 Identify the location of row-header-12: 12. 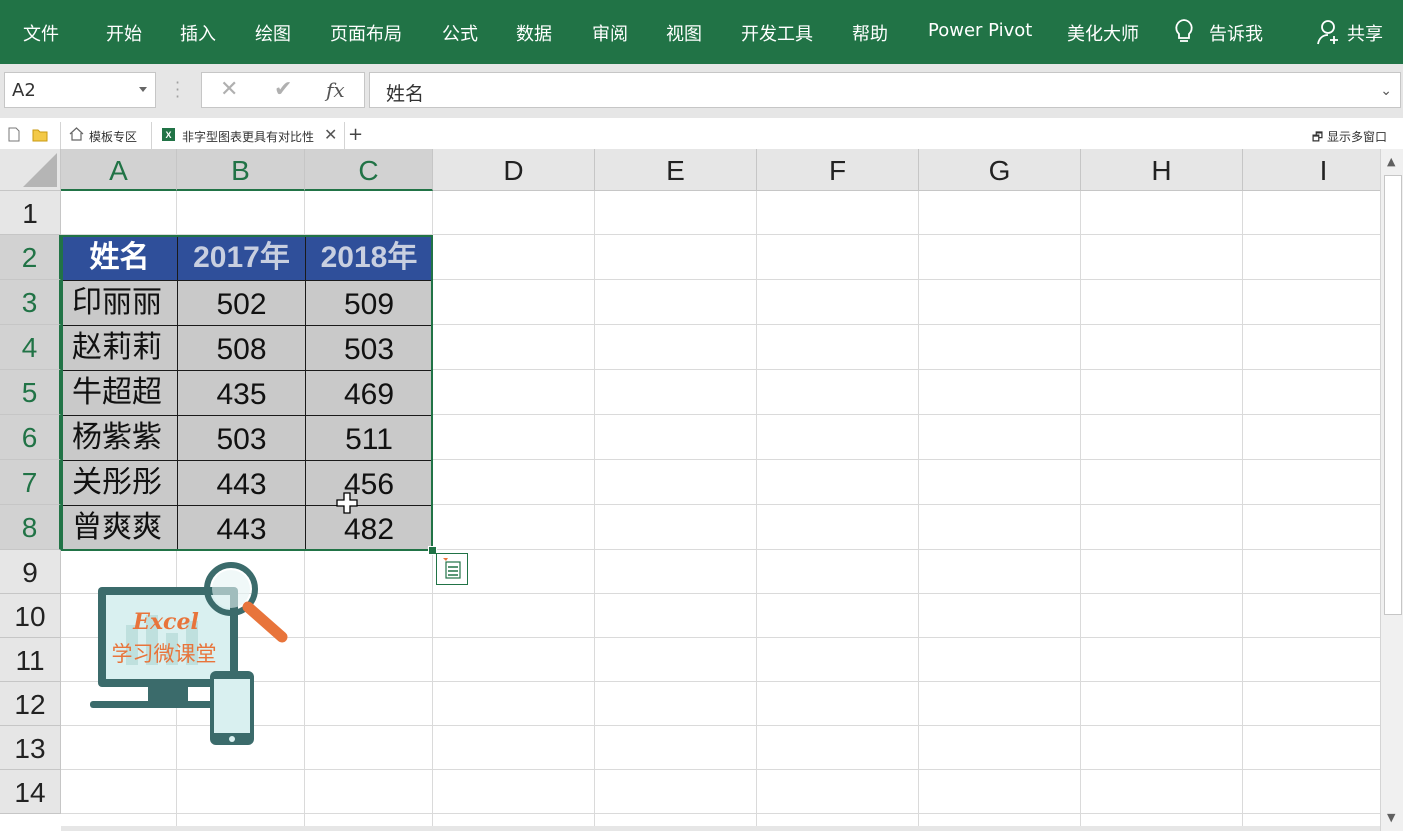
(30, 704).